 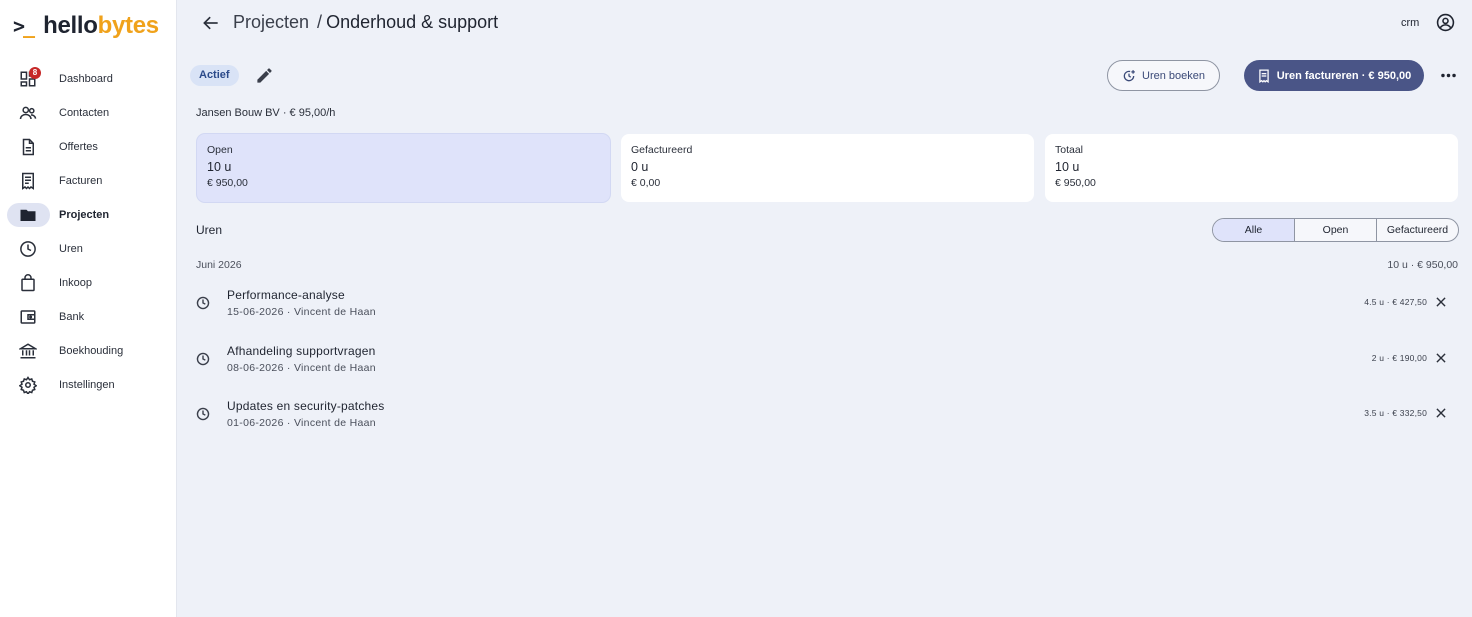 I want to click on sidebar-item-uren: Uren, so click(x=88, y=249).